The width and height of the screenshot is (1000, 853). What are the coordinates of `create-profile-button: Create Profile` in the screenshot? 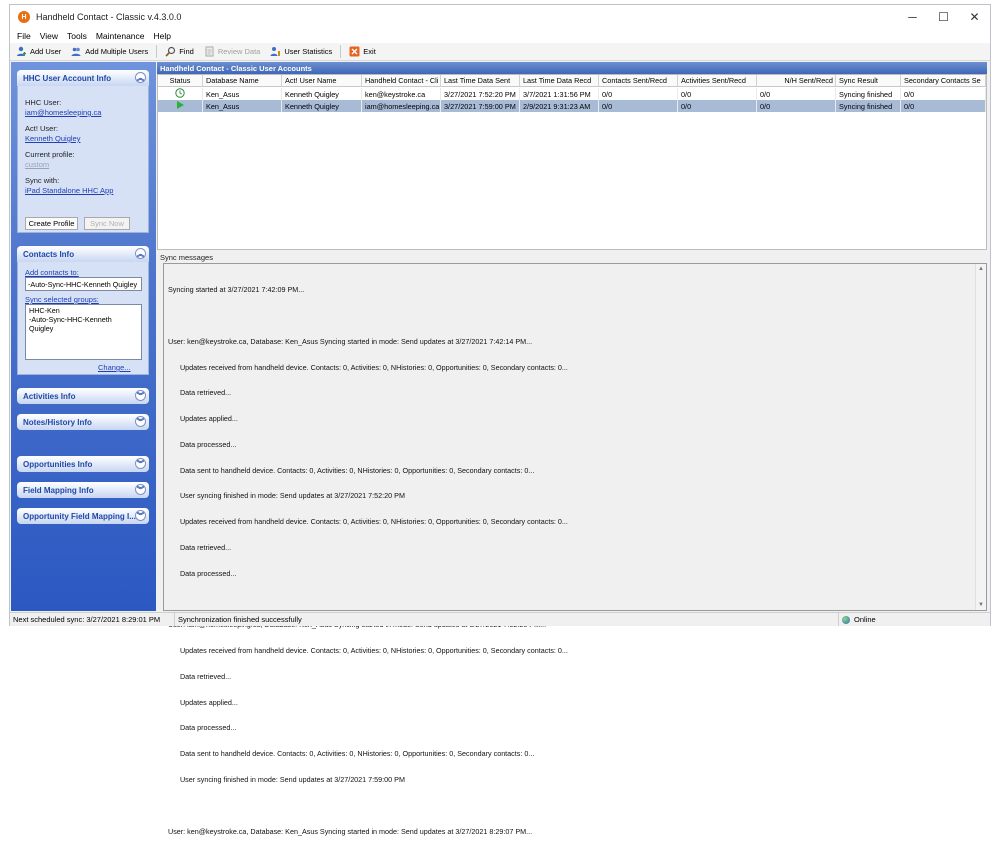 It's located at (51, 223).